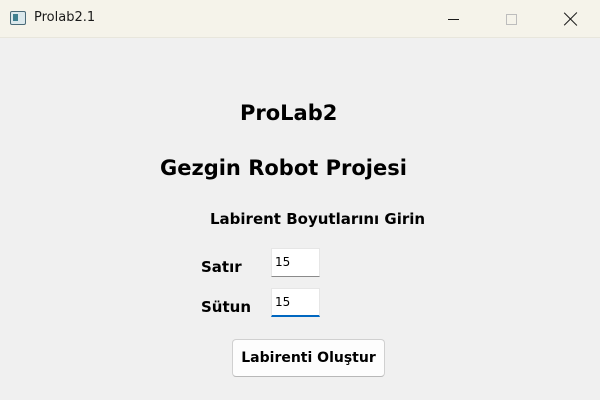 The image size is (600, 400). Describe the element at coordinates (300, 19) in the screenshot. I see `title-bar: Prolab2.1` at that location.